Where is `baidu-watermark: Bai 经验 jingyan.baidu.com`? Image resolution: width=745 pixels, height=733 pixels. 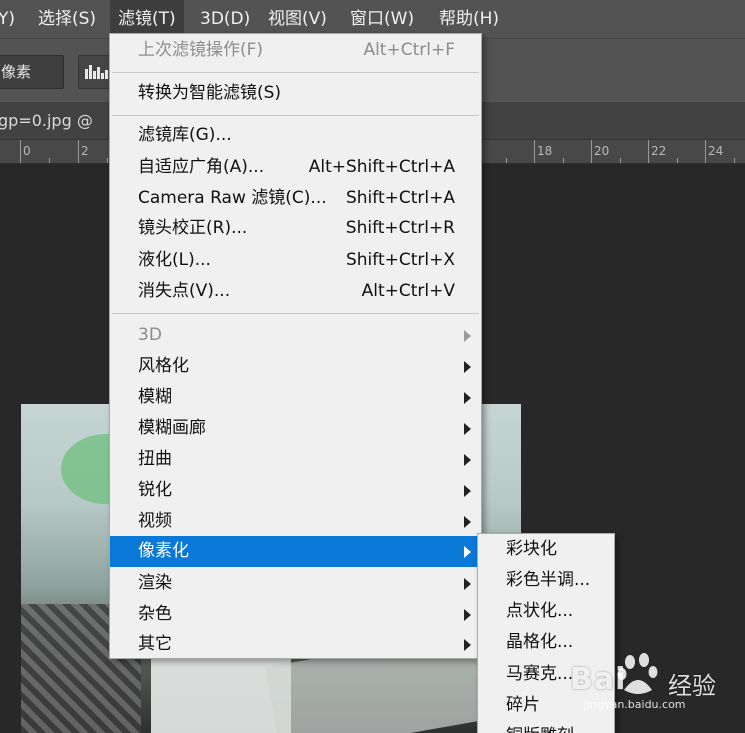 baidu-watermark: Bai 经验 jingyan.baidu.com is located at coordinates (655, 682).